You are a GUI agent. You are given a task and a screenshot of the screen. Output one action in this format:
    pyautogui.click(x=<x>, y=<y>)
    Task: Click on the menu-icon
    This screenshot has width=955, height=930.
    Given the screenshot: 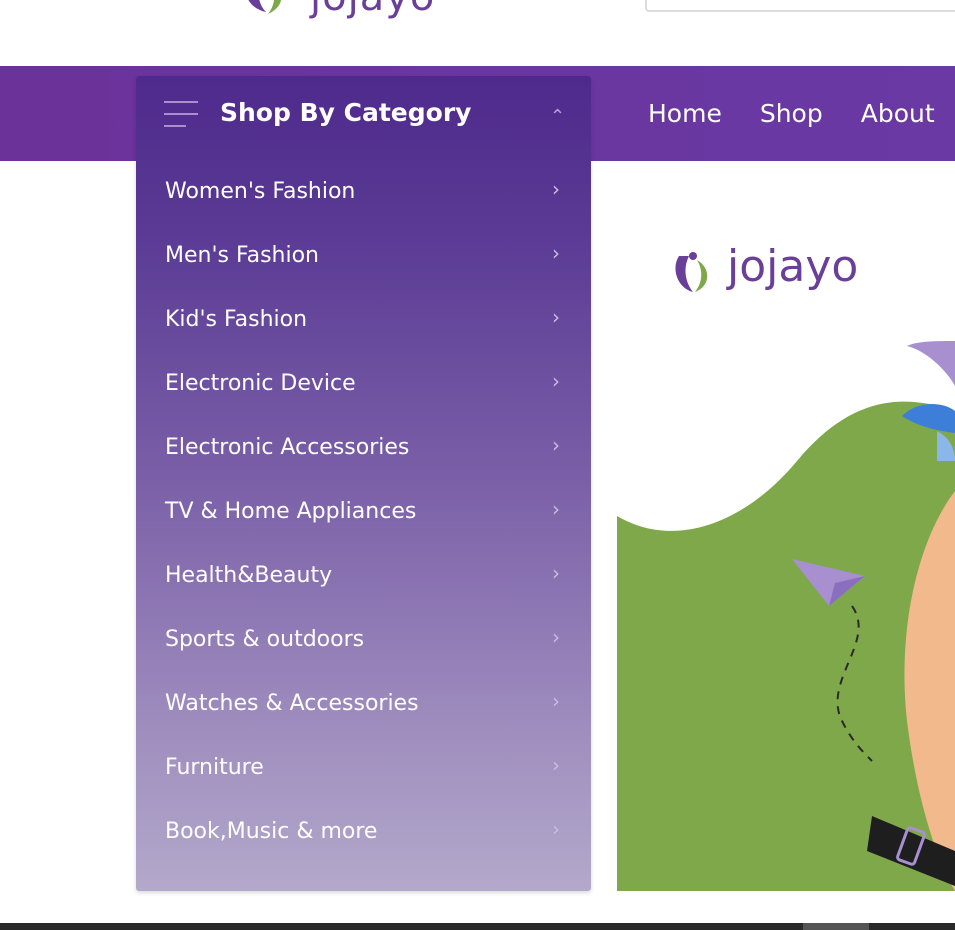 What is the action you would take?
    pyautogui.click(x=181, y=114)
    